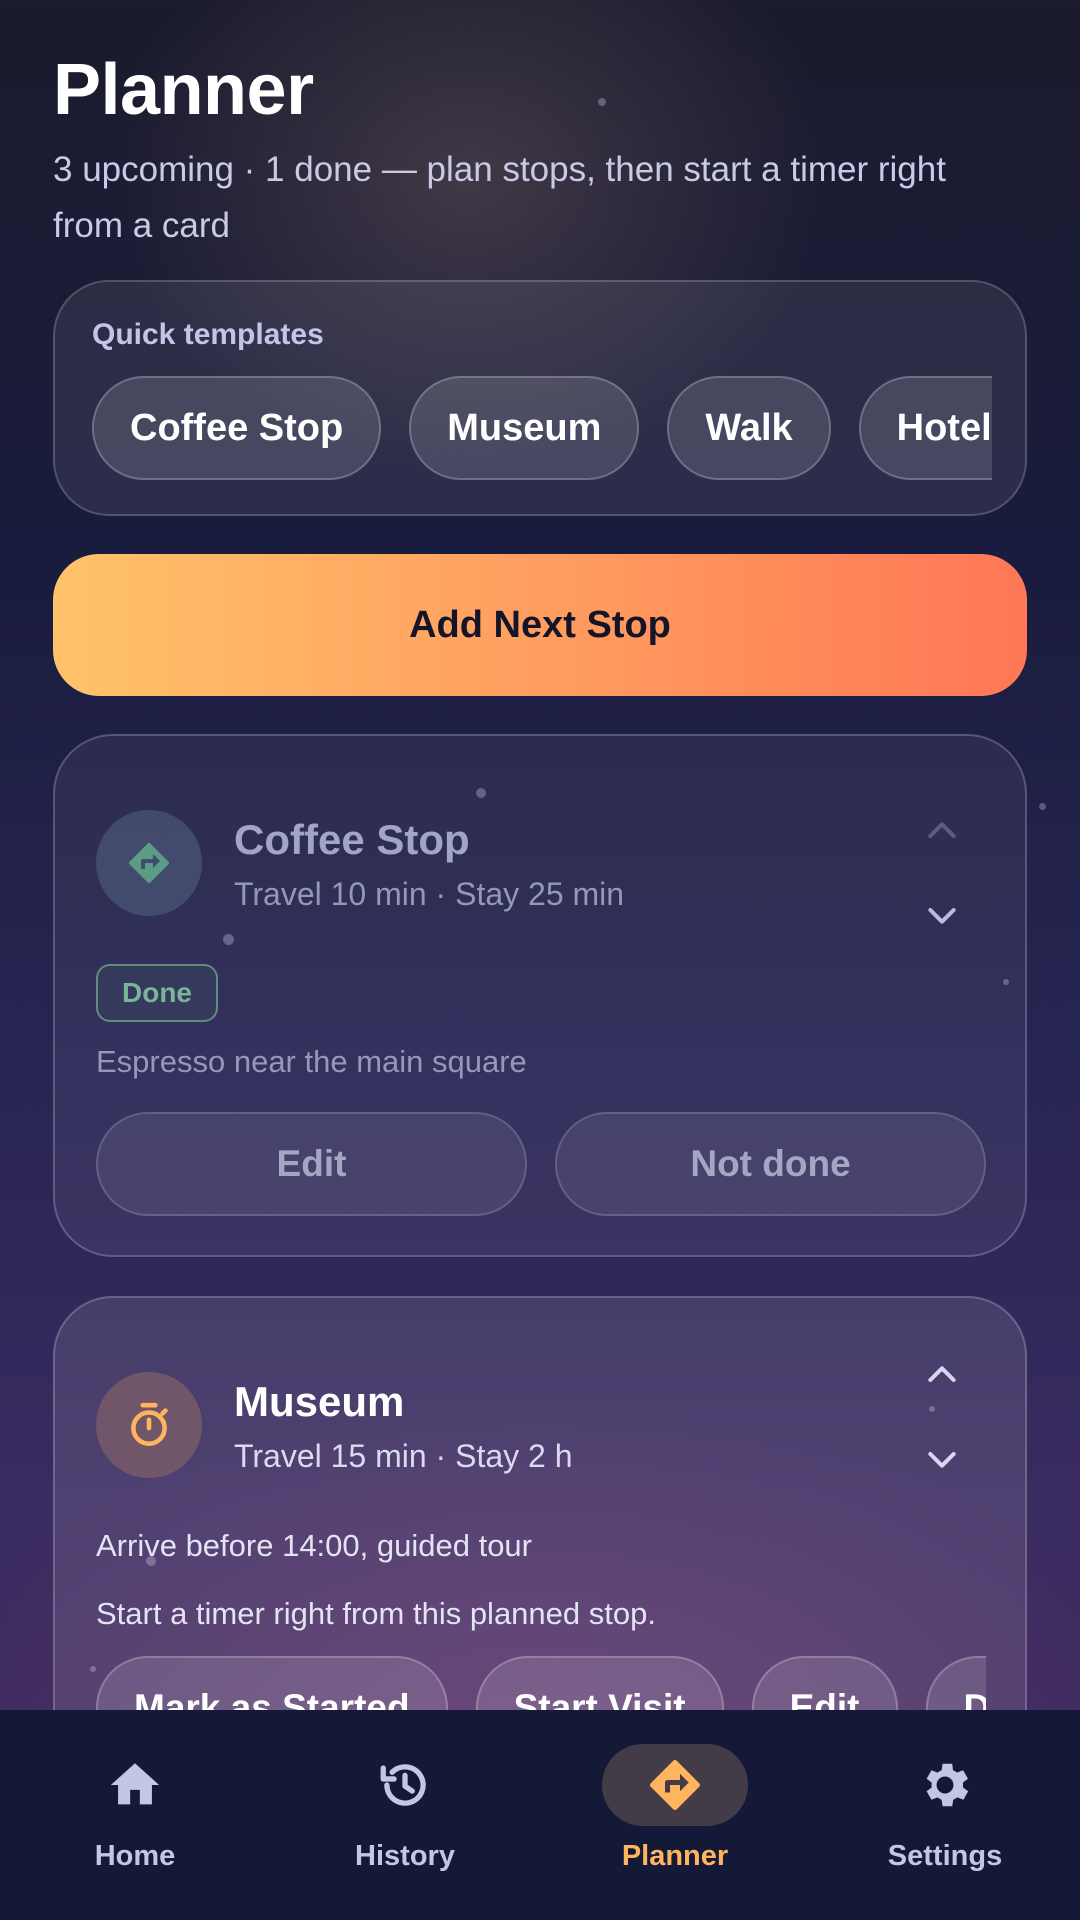 The image size is (1080, 1920). What do you see at coordinates (945, 1815) in the screenshot?
I see `nav-item-settings: Settings` at bounding box center [945, 1815].